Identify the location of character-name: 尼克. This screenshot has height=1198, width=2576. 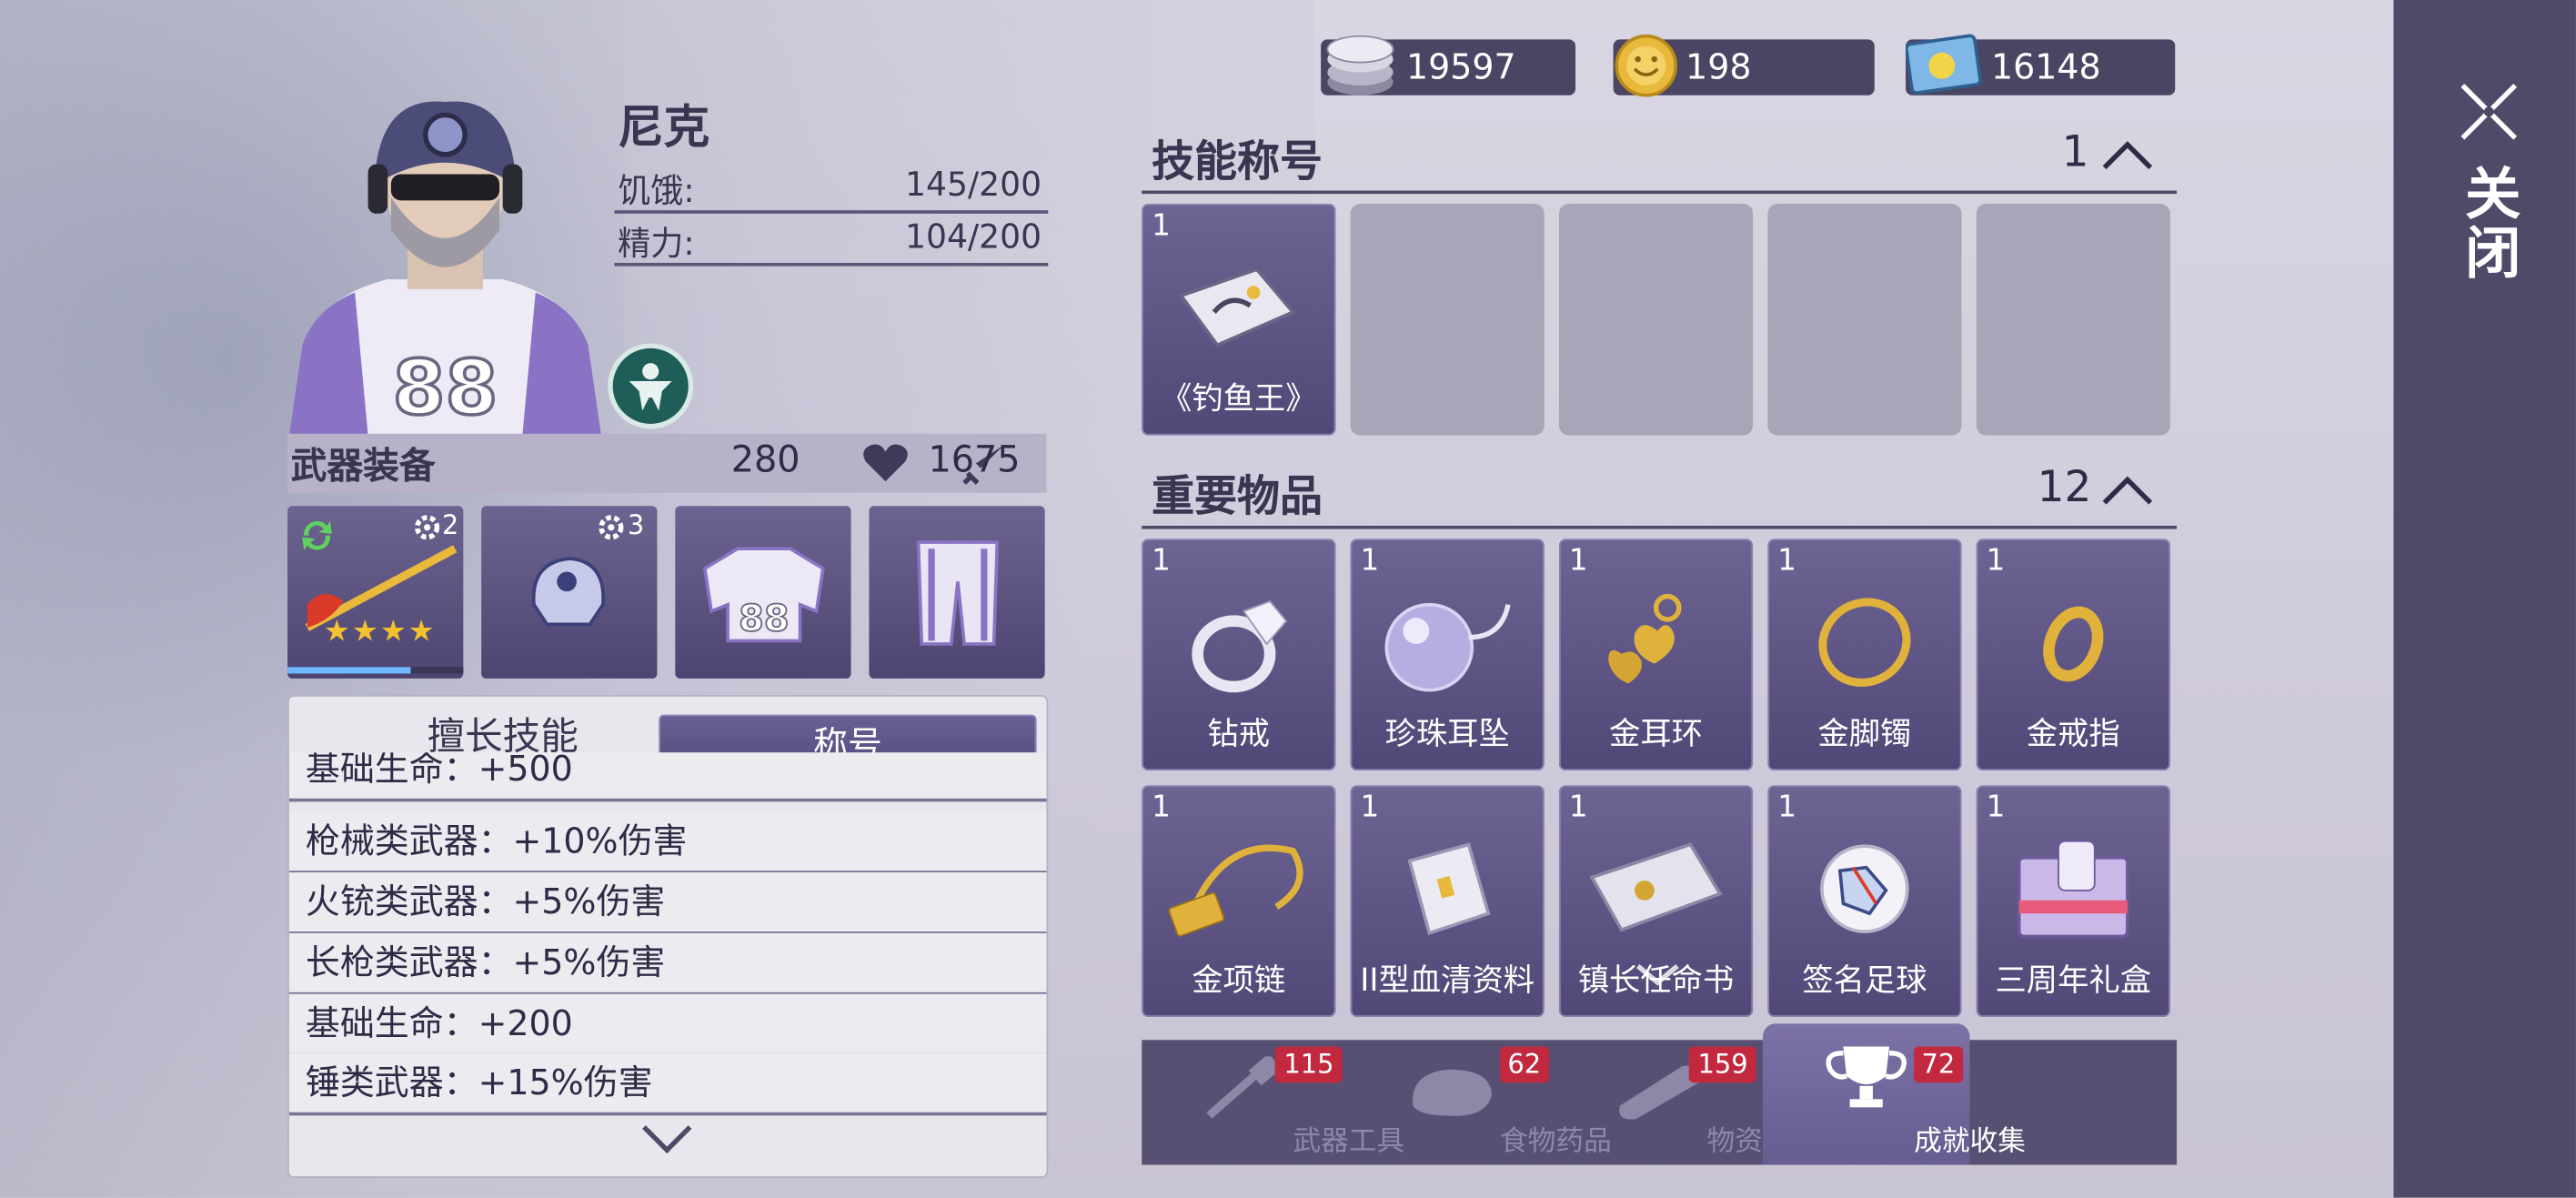
(664, 128).